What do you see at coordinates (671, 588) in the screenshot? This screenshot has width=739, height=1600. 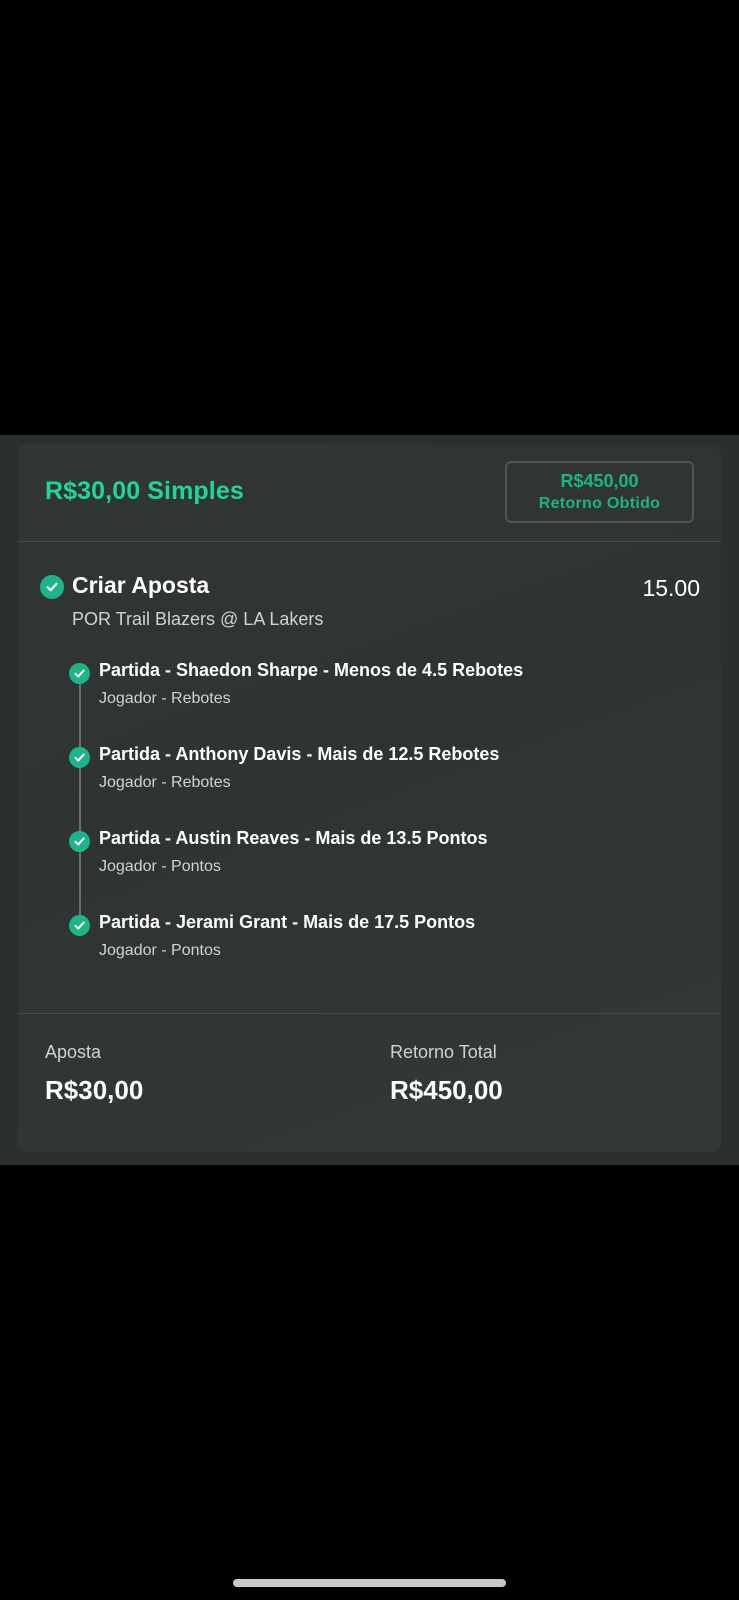 I see `bet-odds: 15.00` at bounding box center [671, 588].